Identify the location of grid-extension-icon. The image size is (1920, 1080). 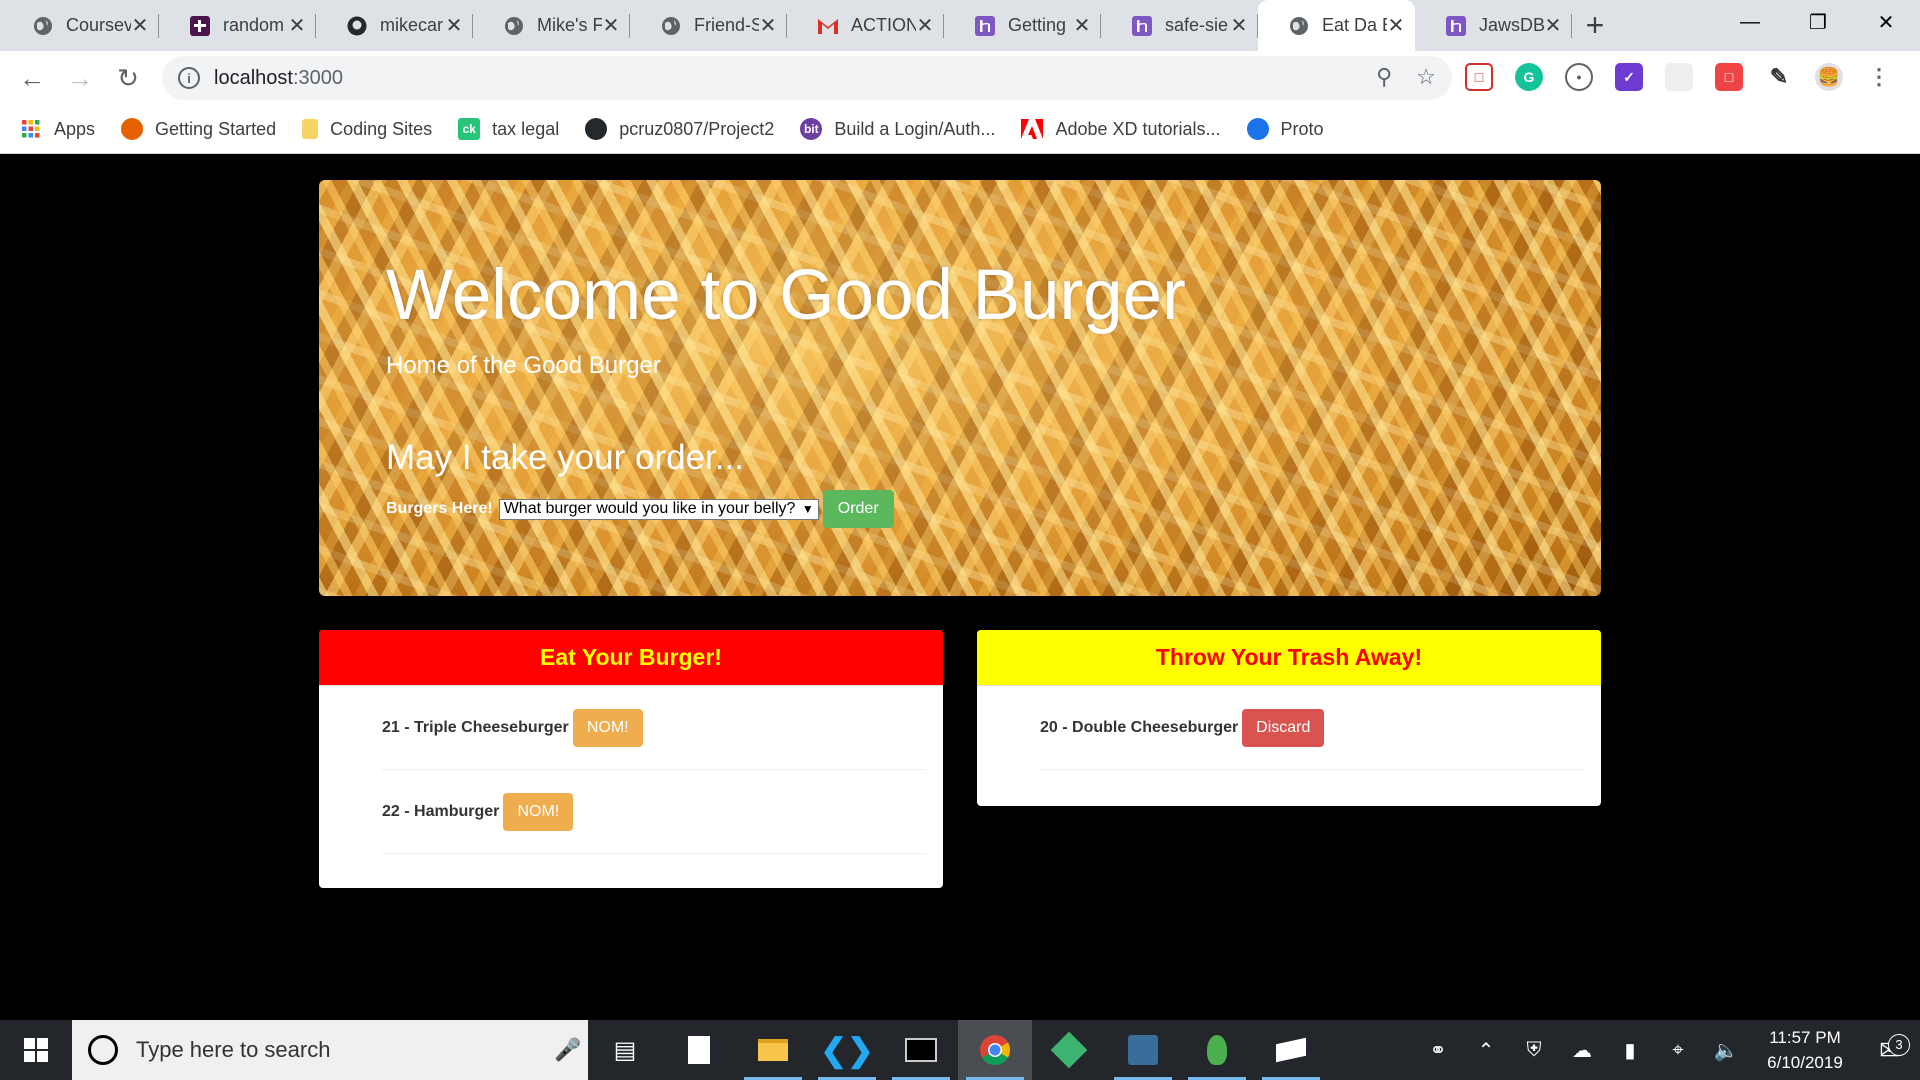
(1679, 77).